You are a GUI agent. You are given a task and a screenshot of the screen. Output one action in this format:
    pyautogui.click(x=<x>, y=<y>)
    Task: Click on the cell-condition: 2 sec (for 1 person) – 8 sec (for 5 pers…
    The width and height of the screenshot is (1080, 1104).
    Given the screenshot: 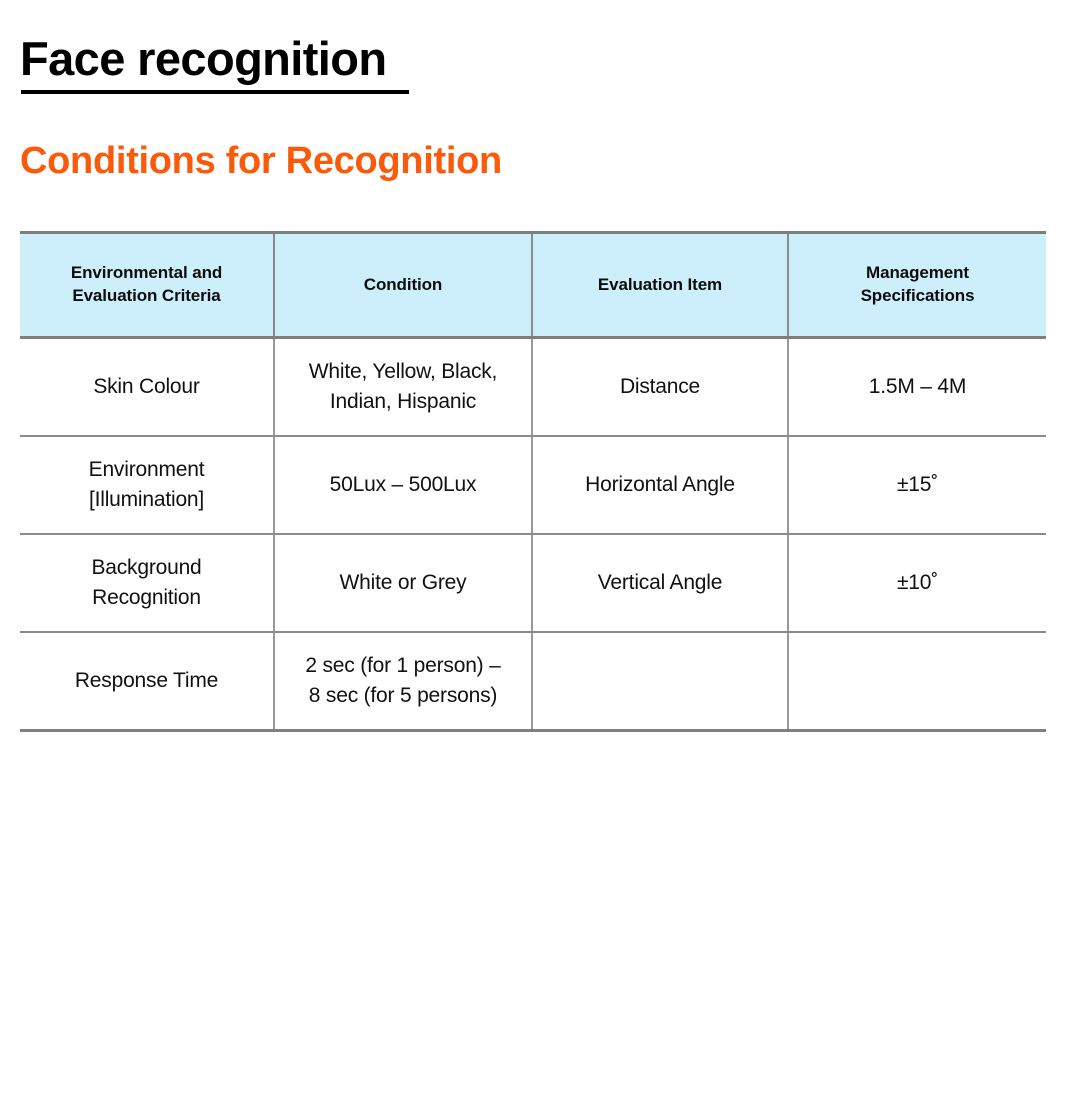 What is the action you would take?
    pyautogui.click(x=402, y=682)
    